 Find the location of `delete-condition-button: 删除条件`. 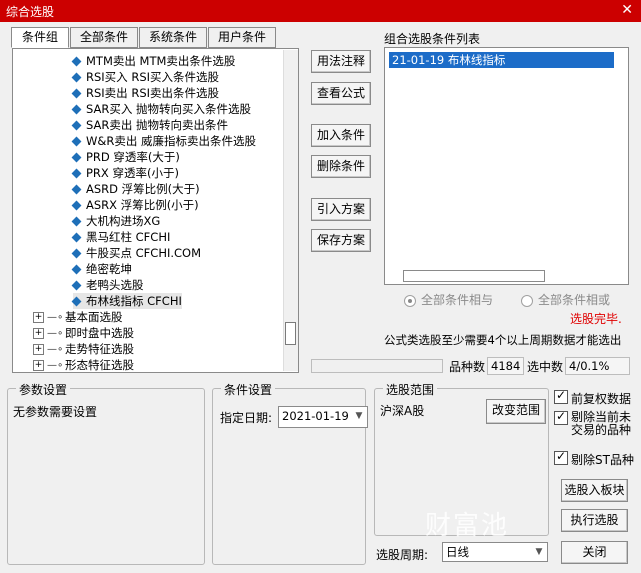

delete-condition-button: 删除条件 is located at coordinates (341, 166).